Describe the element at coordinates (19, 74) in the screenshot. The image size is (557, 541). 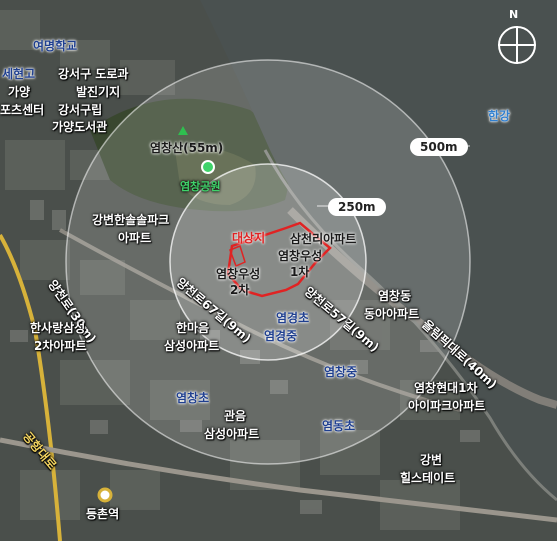
I see `label-sehyeon-school: 세현고` at that location.